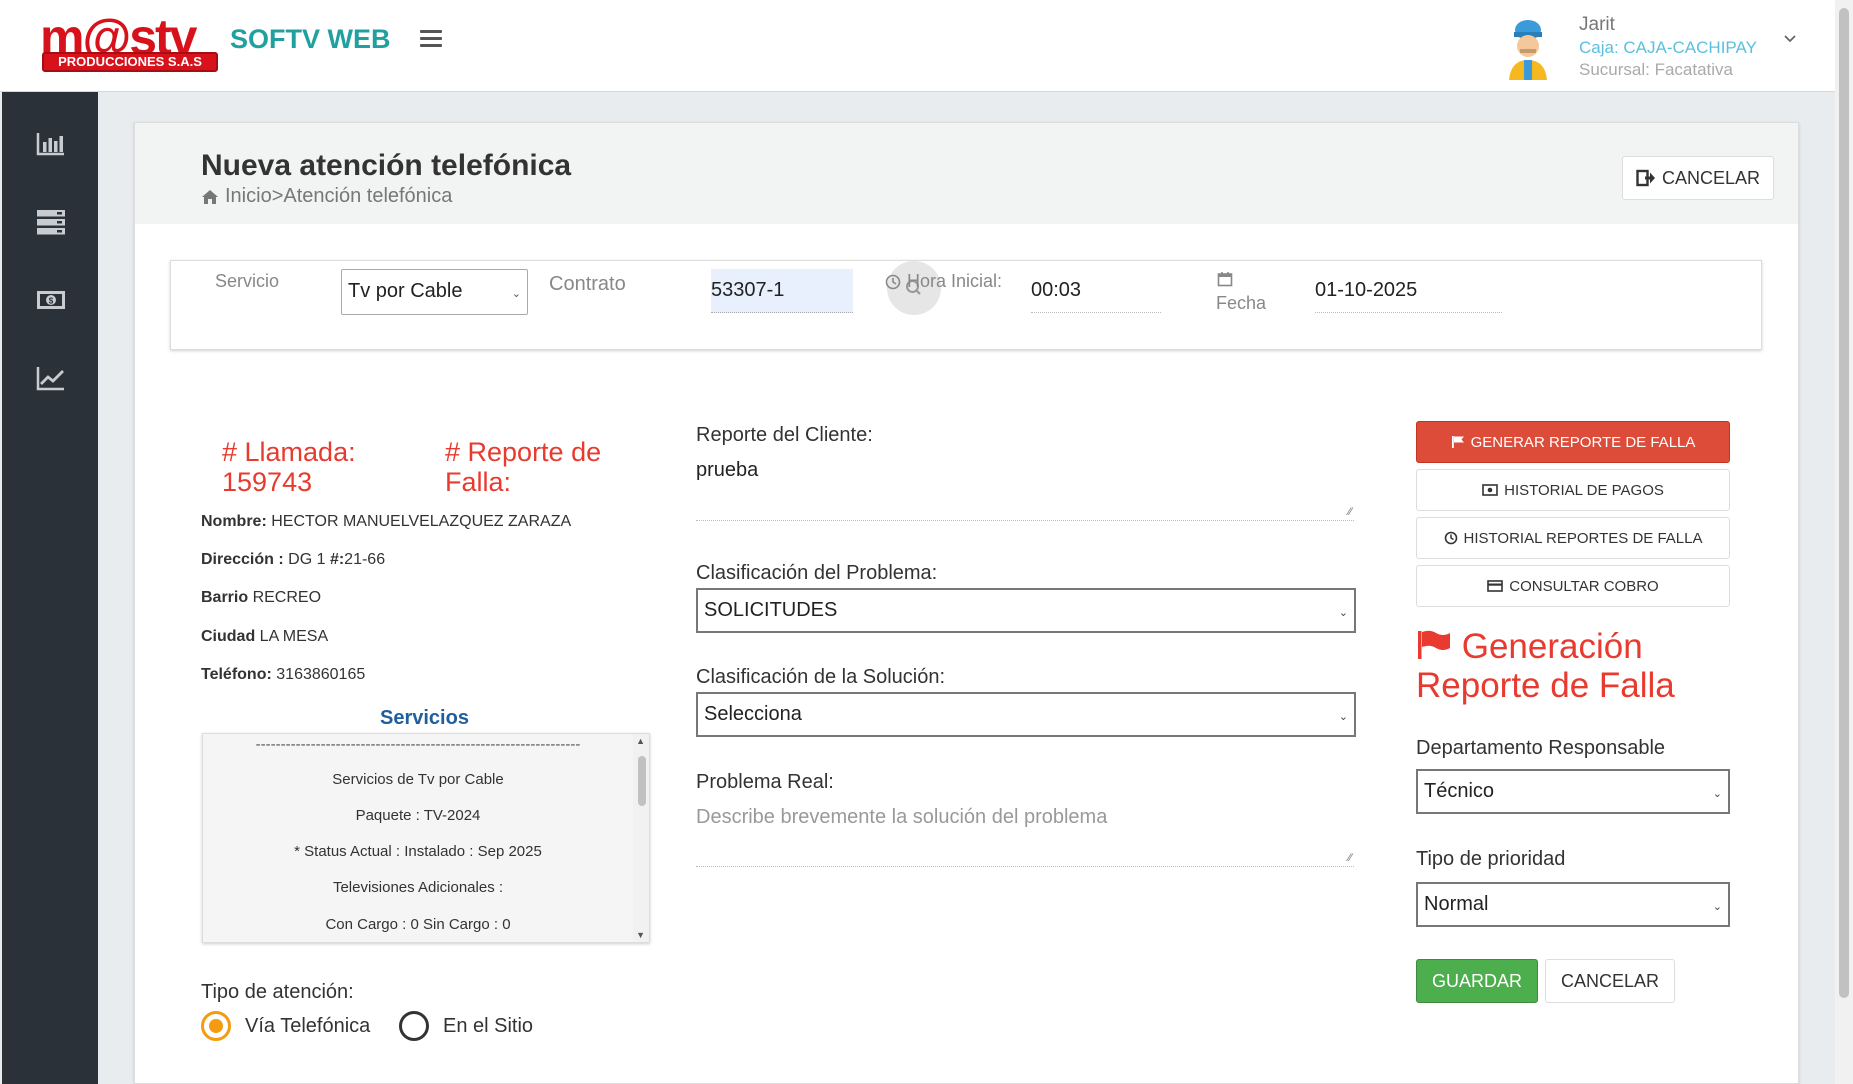  I want to click on logo-subtitle: PRODUCCIONES S.A.S, so click(130, 62).